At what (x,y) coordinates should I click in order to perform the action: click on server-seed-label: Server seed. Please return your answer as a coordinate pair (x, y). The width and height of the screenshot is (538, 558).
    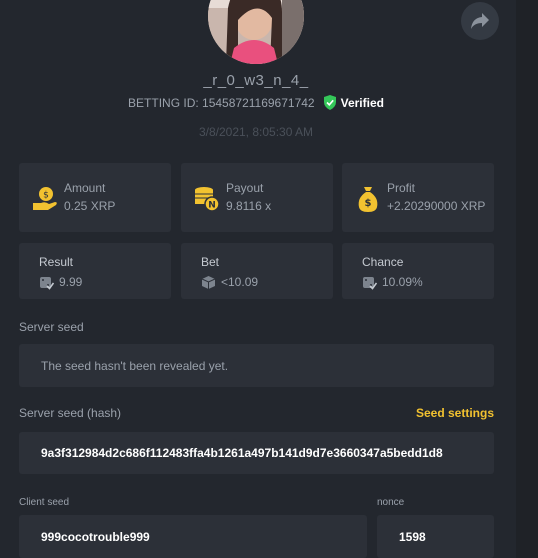
    Looking at the image, I should click on (51, 327).